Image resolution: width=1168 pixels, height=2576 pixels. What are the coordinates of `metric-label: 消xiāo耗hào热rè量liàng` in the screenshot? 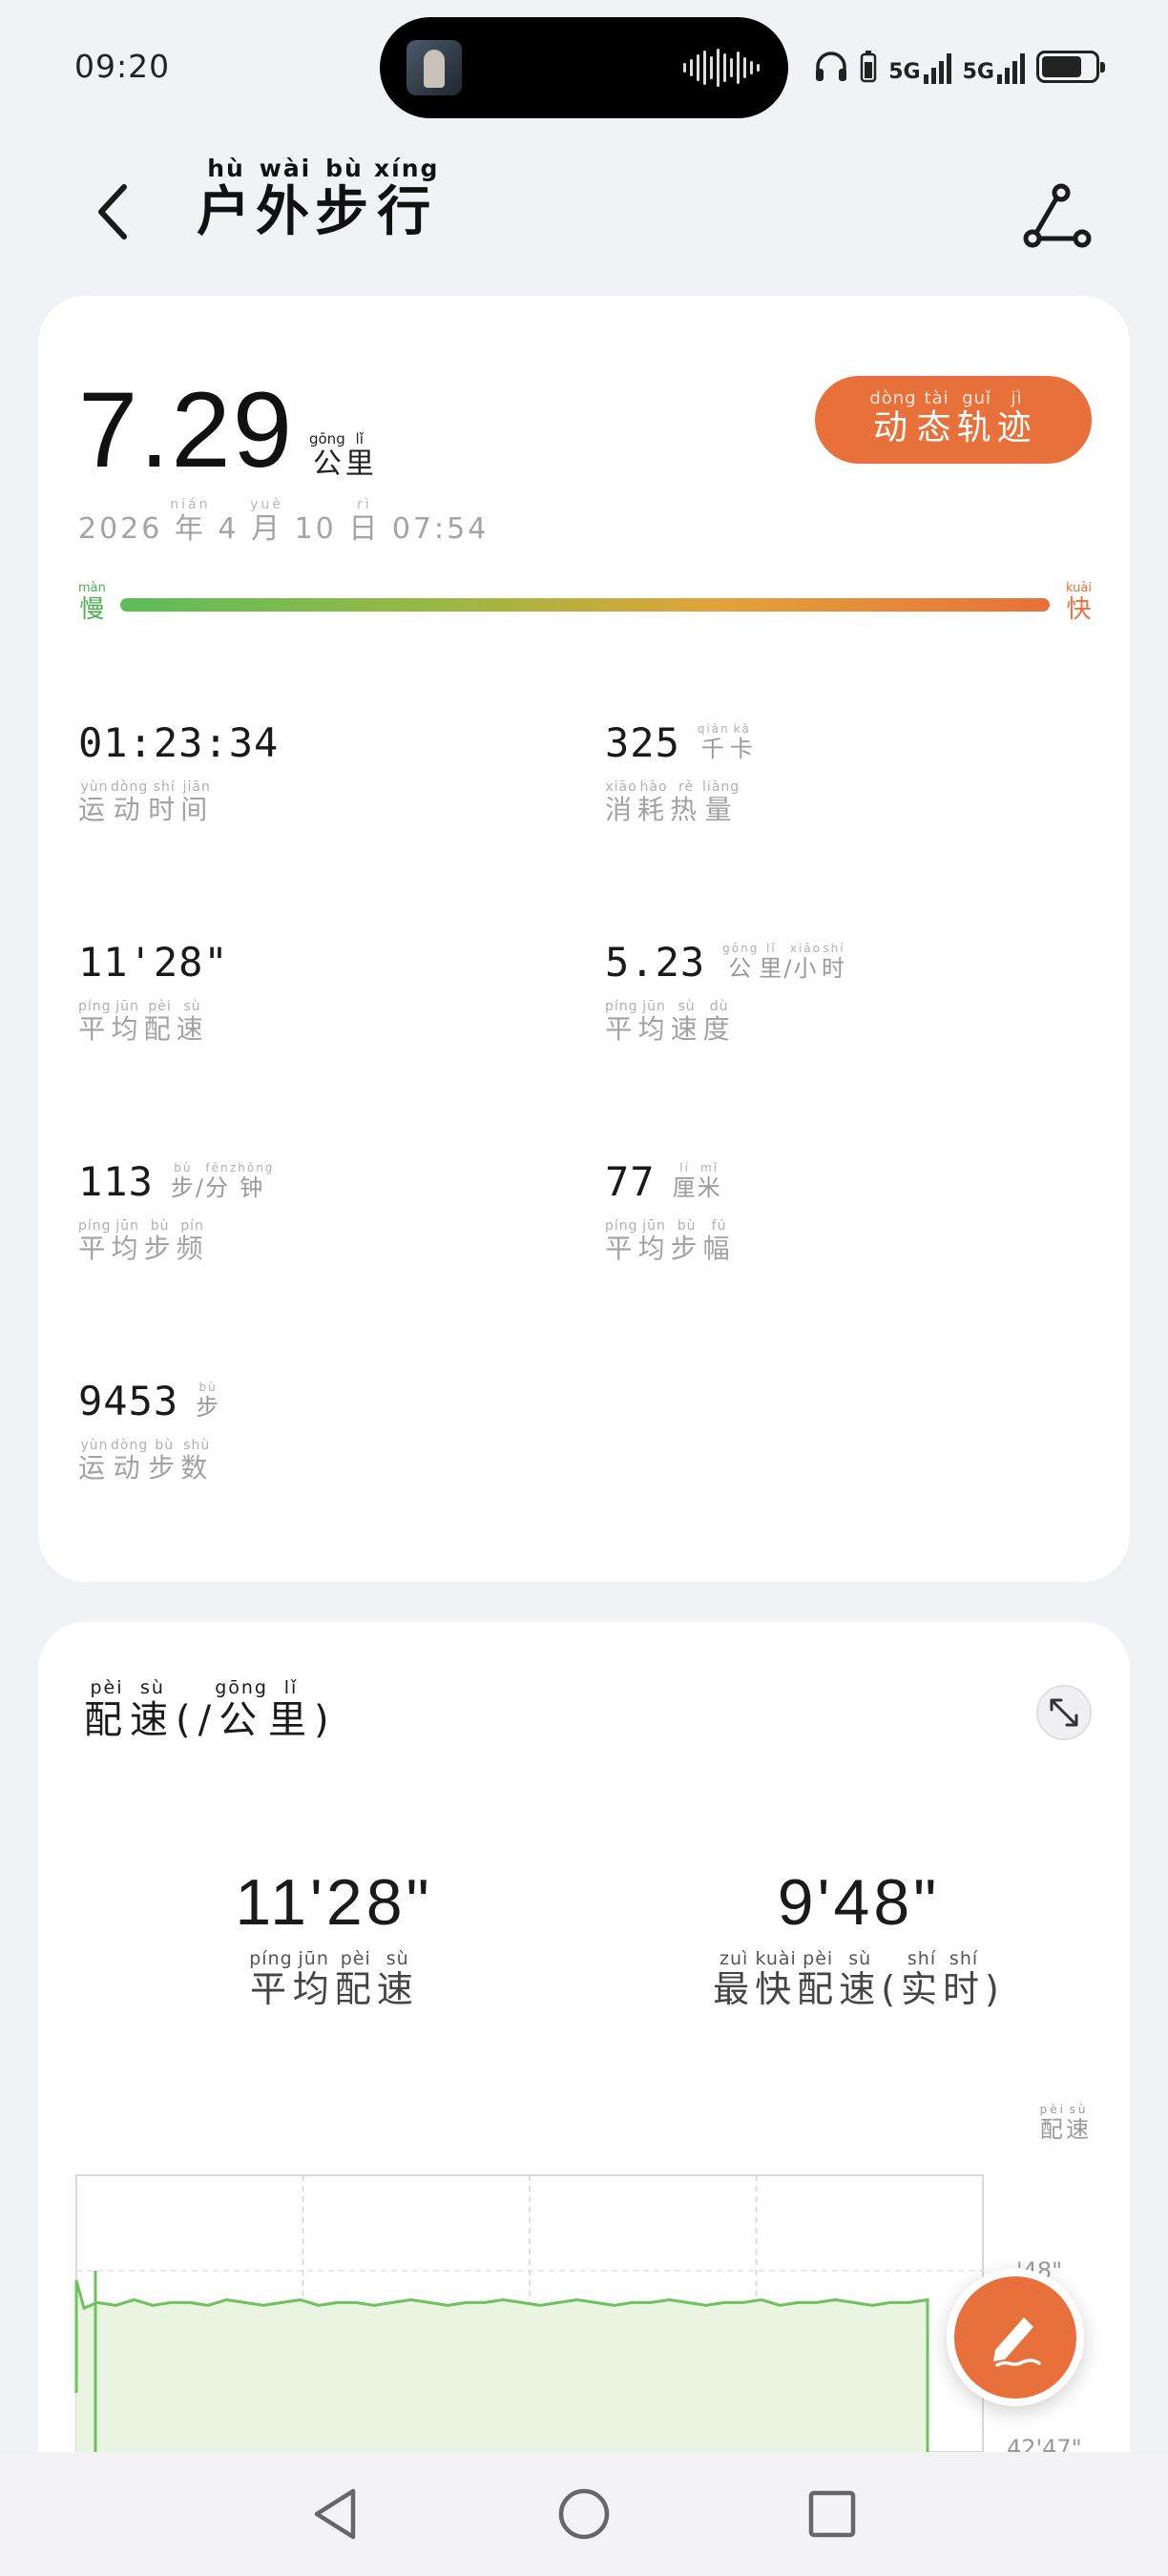 It's located at (672, 802).